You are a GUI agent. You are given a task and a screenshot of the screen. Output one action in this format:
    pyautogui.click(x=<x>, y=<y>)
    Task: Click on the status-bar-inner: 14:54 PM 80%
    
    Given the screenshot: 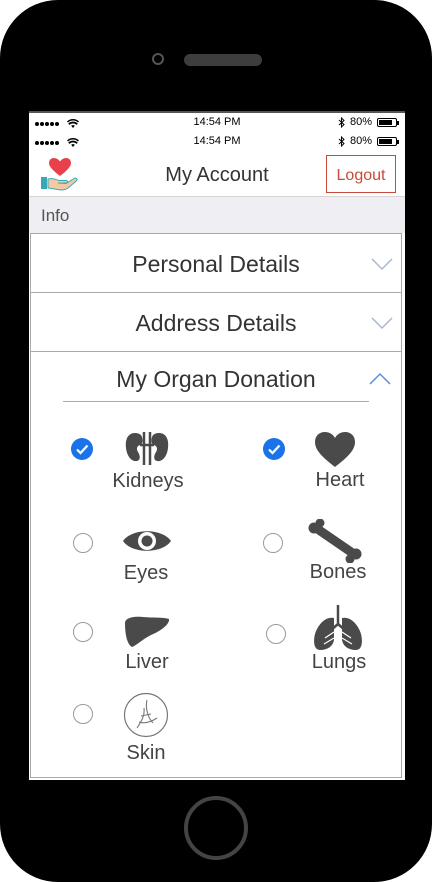 What is the action you would take?
    pyautogui.click(x=217, y=142)
    